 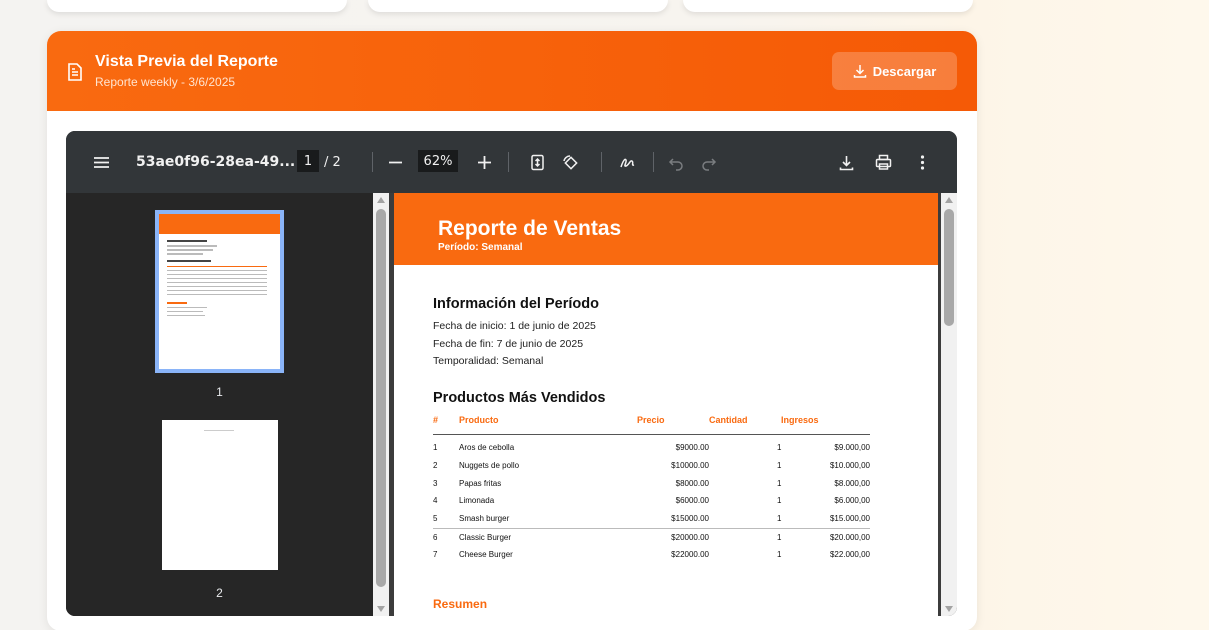 I want to click on thumbnail-label-2: 2, so click(x=219, y=593).